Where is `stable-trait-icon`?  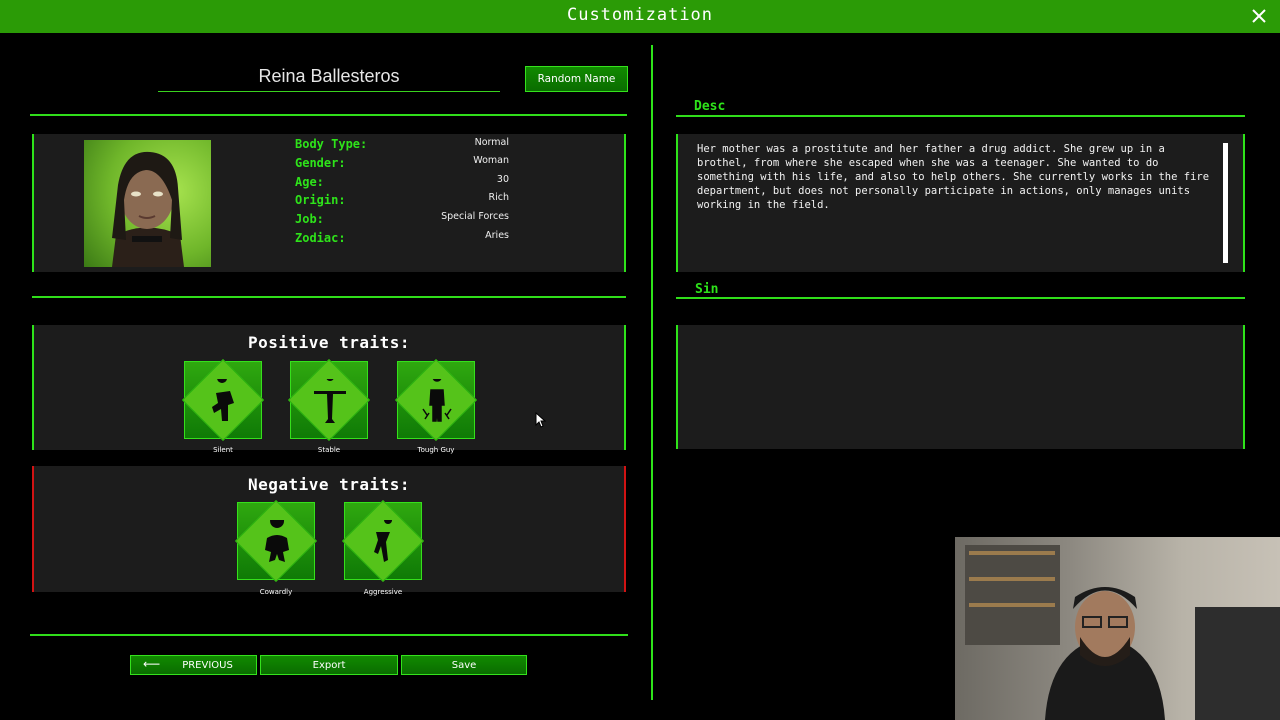
stable-trait-icon is located at coordinates (330, 401).